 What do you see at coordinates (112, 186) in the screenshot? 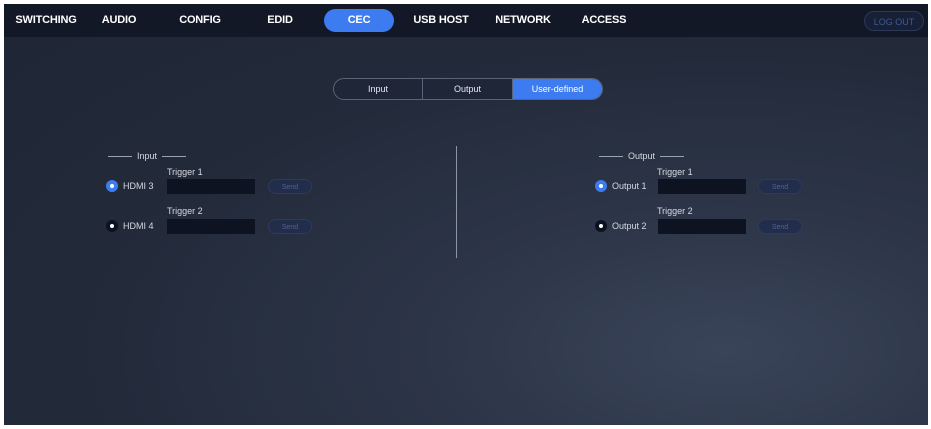
I see `hdmi-3-radio` at bounding box center [112, 186].